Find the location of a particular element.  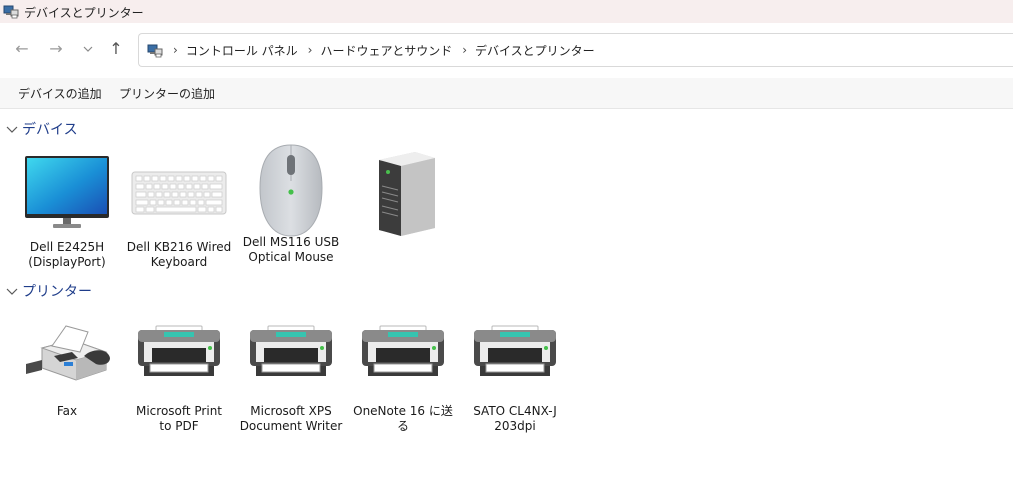

printer-tile-sato-cl4nx-j: SATO CL4NX-J 203dpi is located at coordinates (515, 376).